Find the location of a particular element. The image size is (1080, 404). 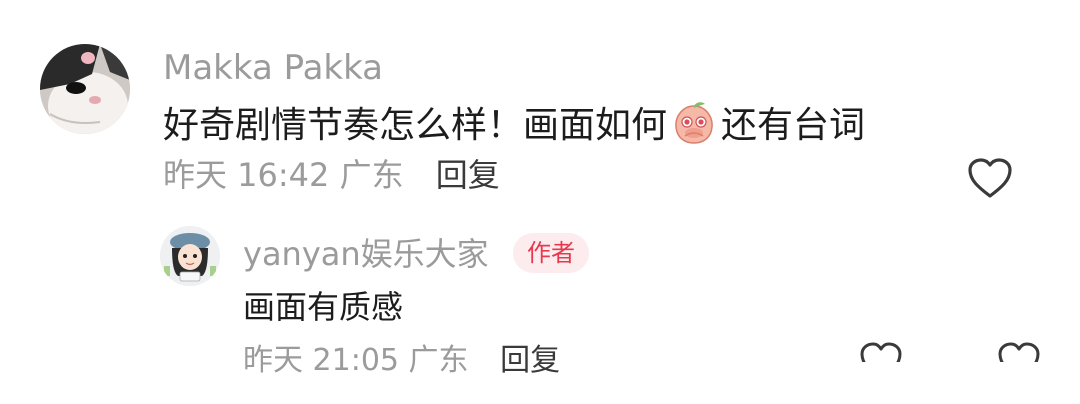

comment-author-name: Makka Pakka is located at coordinates (273, 68).